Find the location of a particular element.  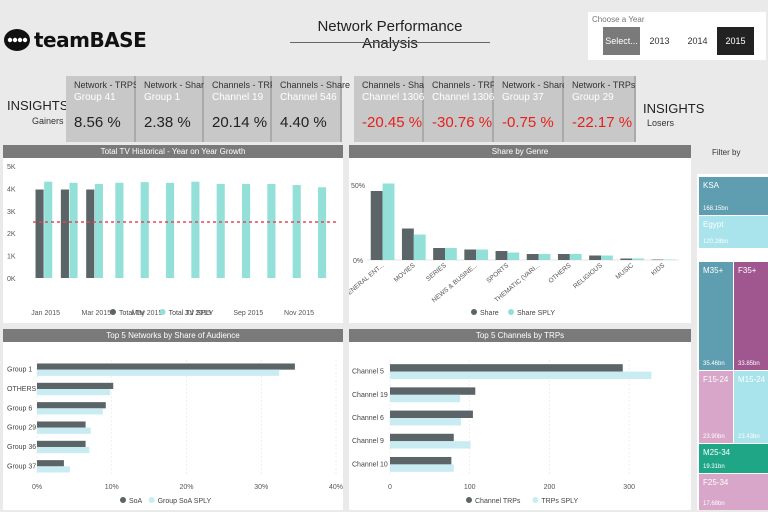

tile-value: 23.90bn is located at coordinates (714, 437).